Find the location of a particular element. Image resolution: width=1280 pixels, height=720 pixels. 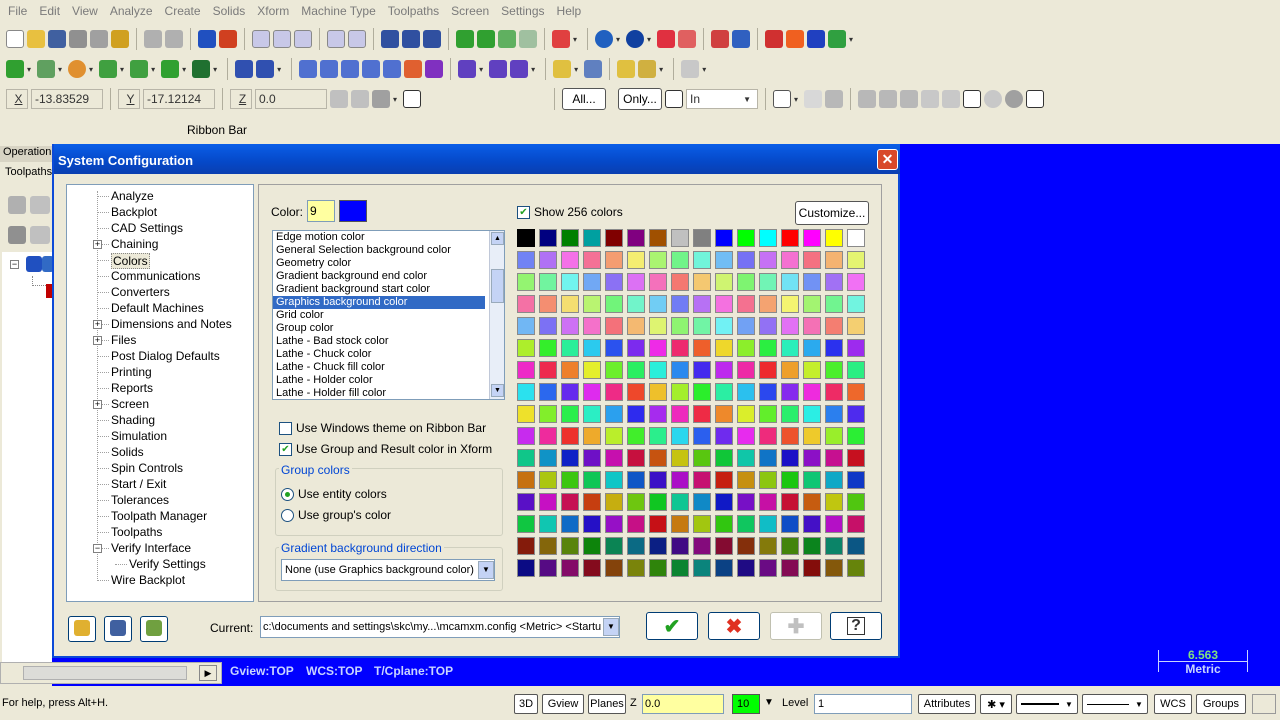

scale-icon is located at coordinates (371, 69).